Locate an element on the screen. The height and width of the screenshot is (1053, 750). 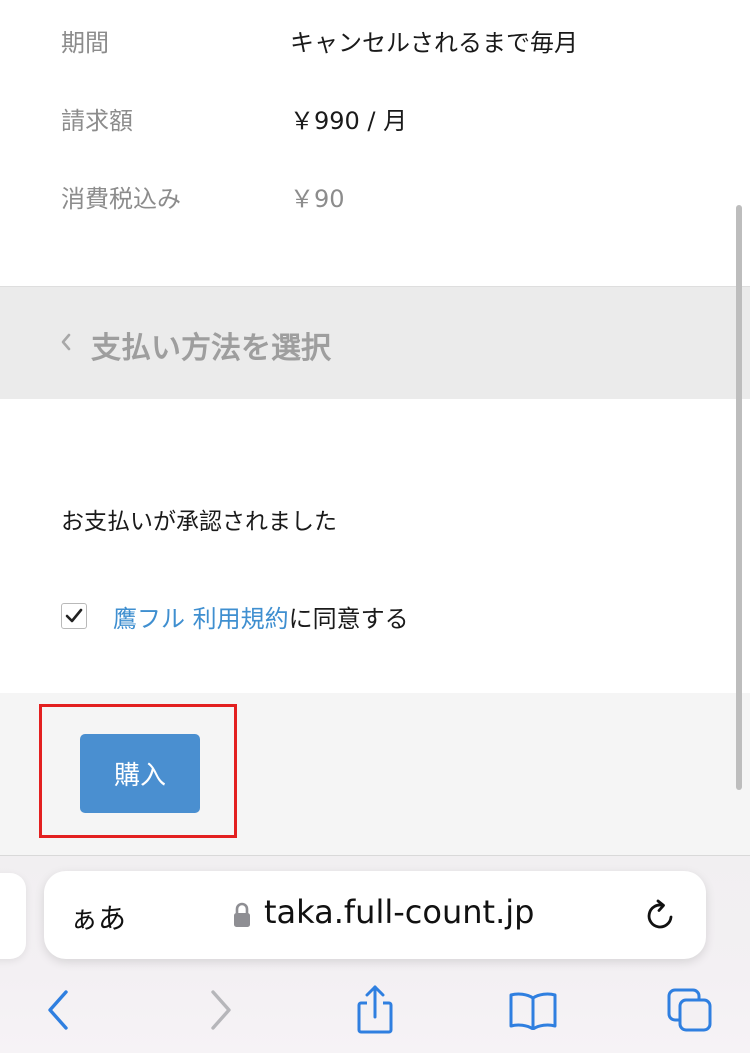
tabs-icon is located at coordinates (689, 1010).